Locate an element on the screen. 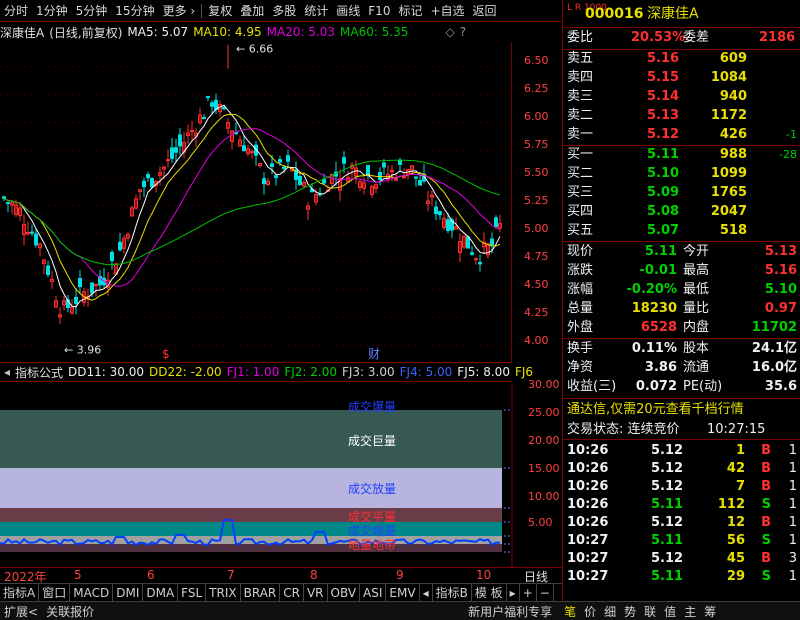  order-level-2: 卖三 5.14 940 is located at coordinates (681, 97).